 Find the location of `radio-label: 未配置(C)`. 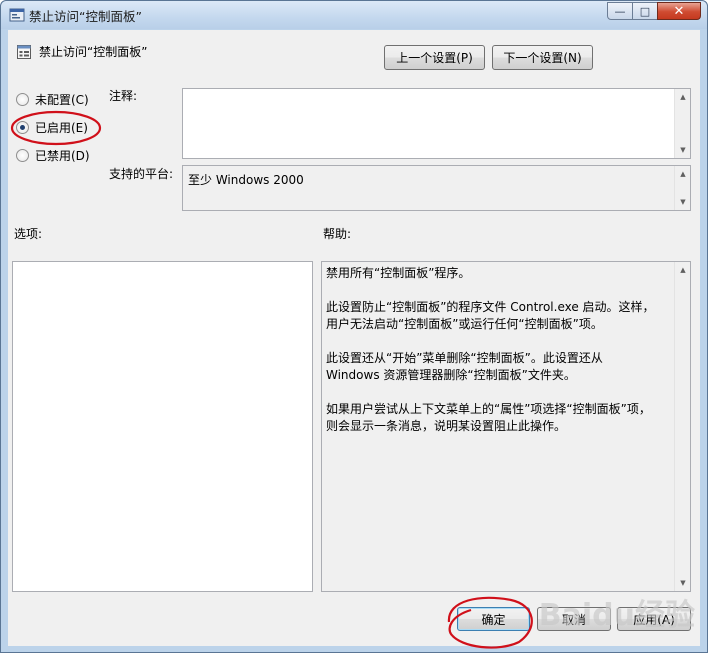

radio-label: 未配置(C) is located at coordinates (62, 100).